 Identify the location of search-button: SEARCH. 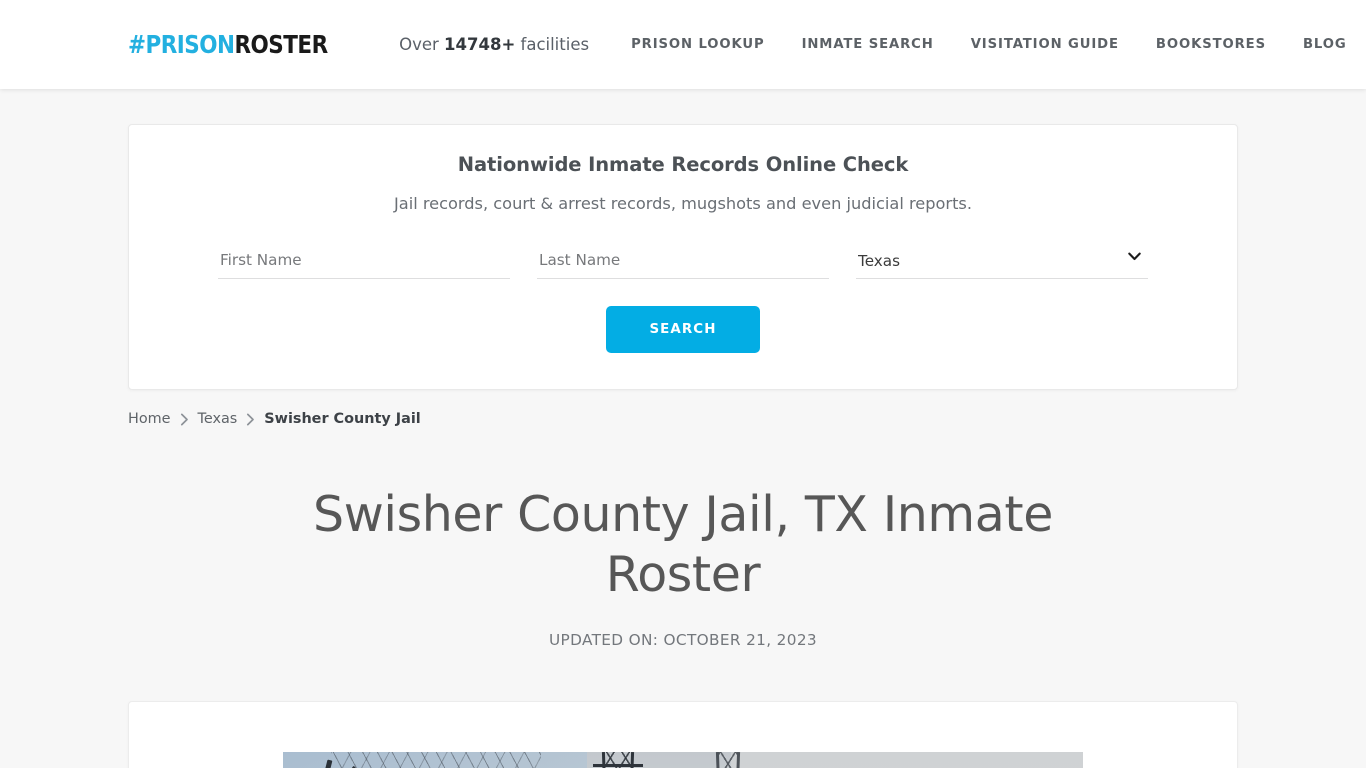
(683, 330).